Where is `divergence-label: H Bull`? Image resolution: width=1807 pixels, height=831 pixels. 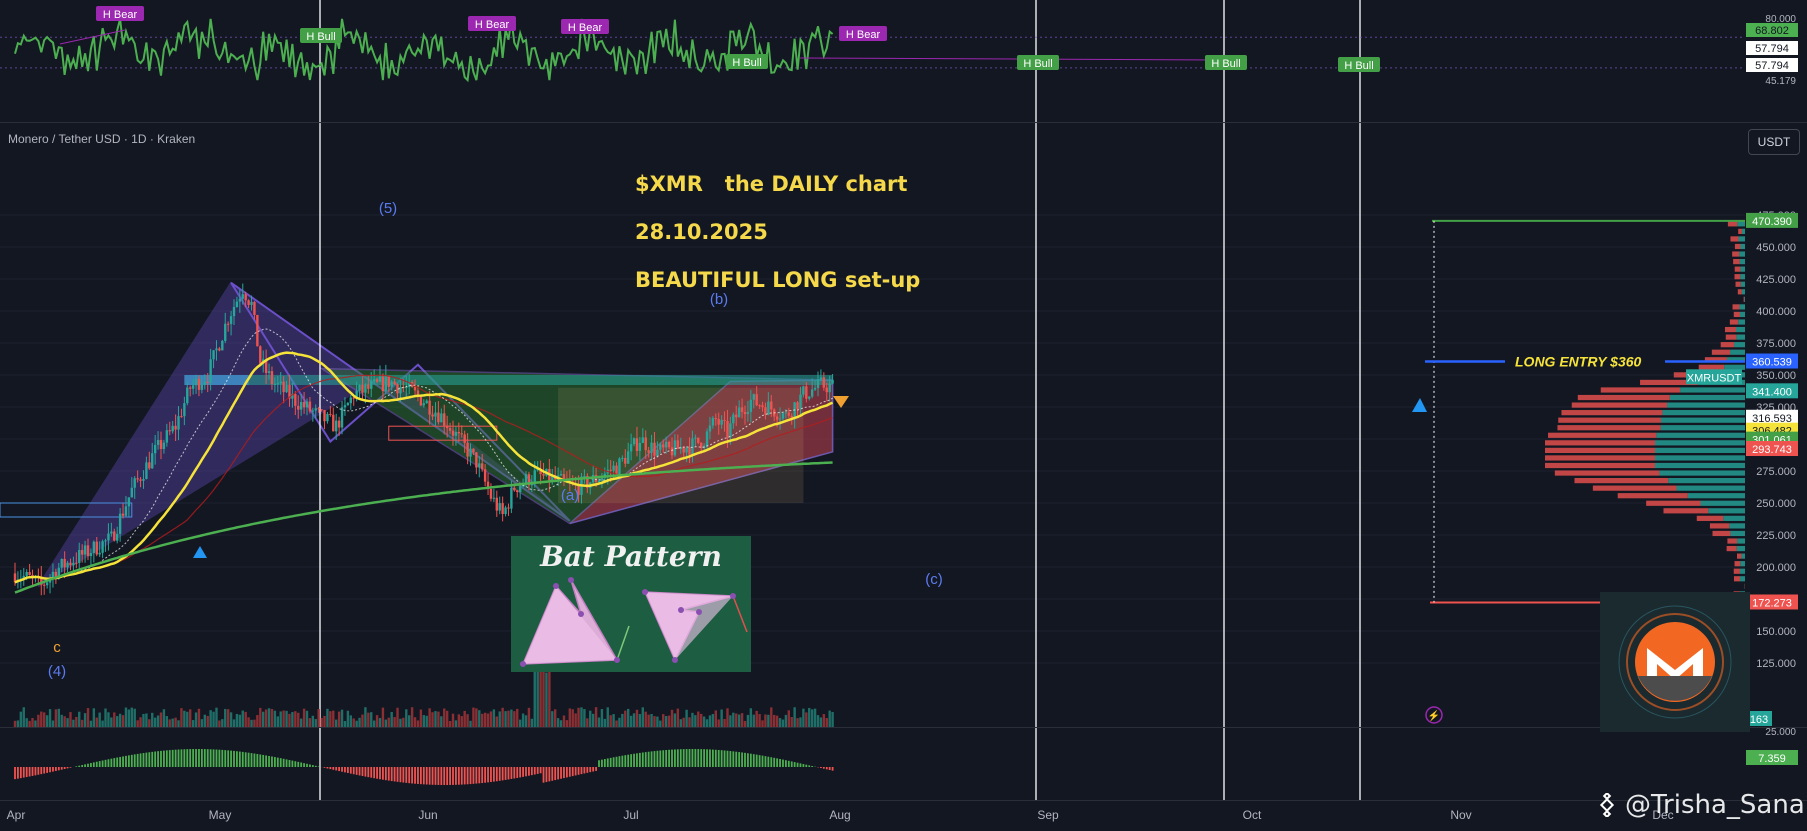 divergence-label: H Bull is located at coordinates (1358, 66).